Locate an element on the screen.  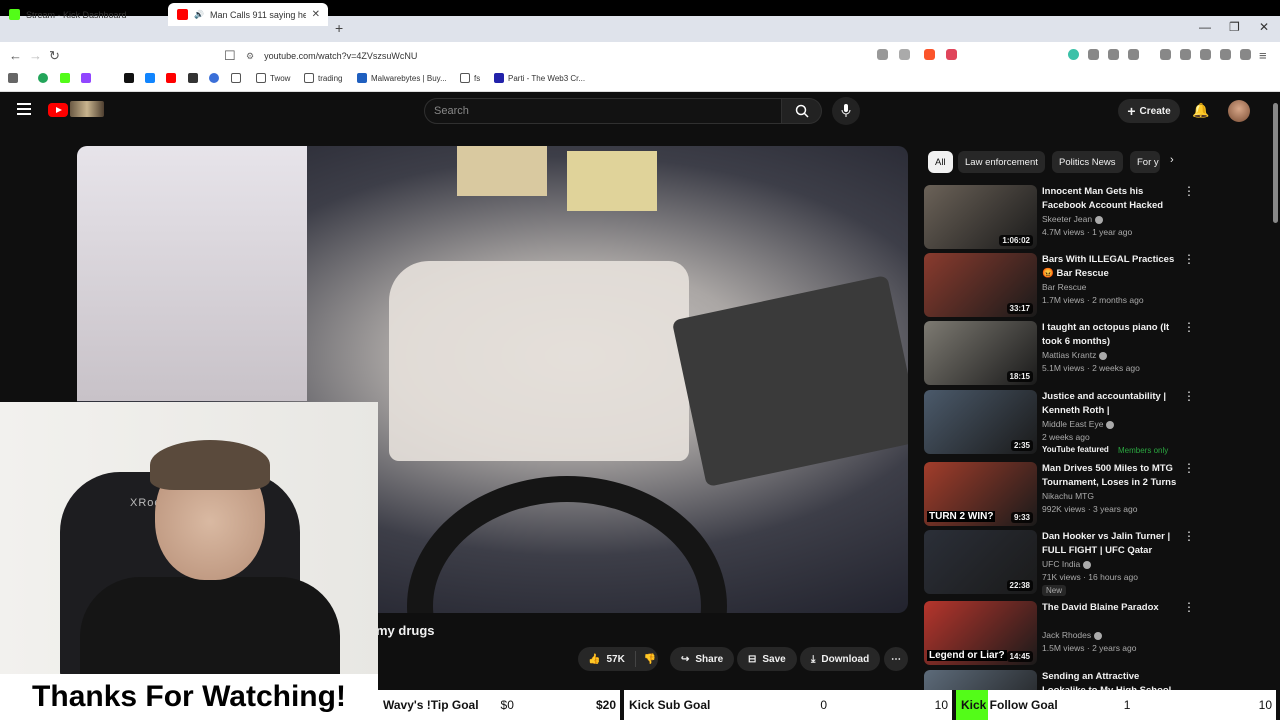
bookmark-folder-twow: Twow is located at coordinates (273, 78).